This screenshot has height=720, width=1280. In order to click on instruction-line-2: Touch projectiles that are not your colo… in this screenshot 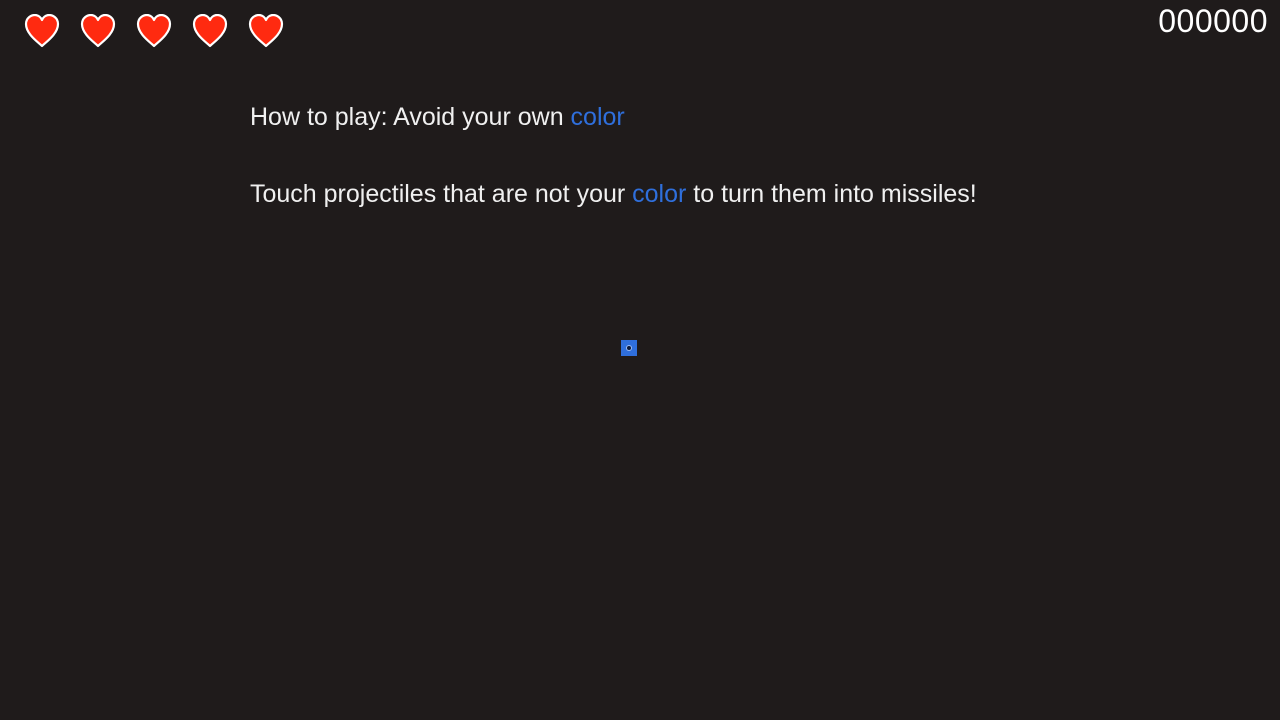, I will do `click(613, 194)`.